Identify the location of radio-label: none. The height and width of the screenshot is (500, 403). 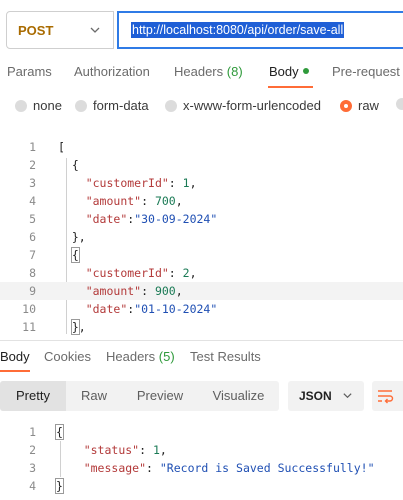
(47, 105).